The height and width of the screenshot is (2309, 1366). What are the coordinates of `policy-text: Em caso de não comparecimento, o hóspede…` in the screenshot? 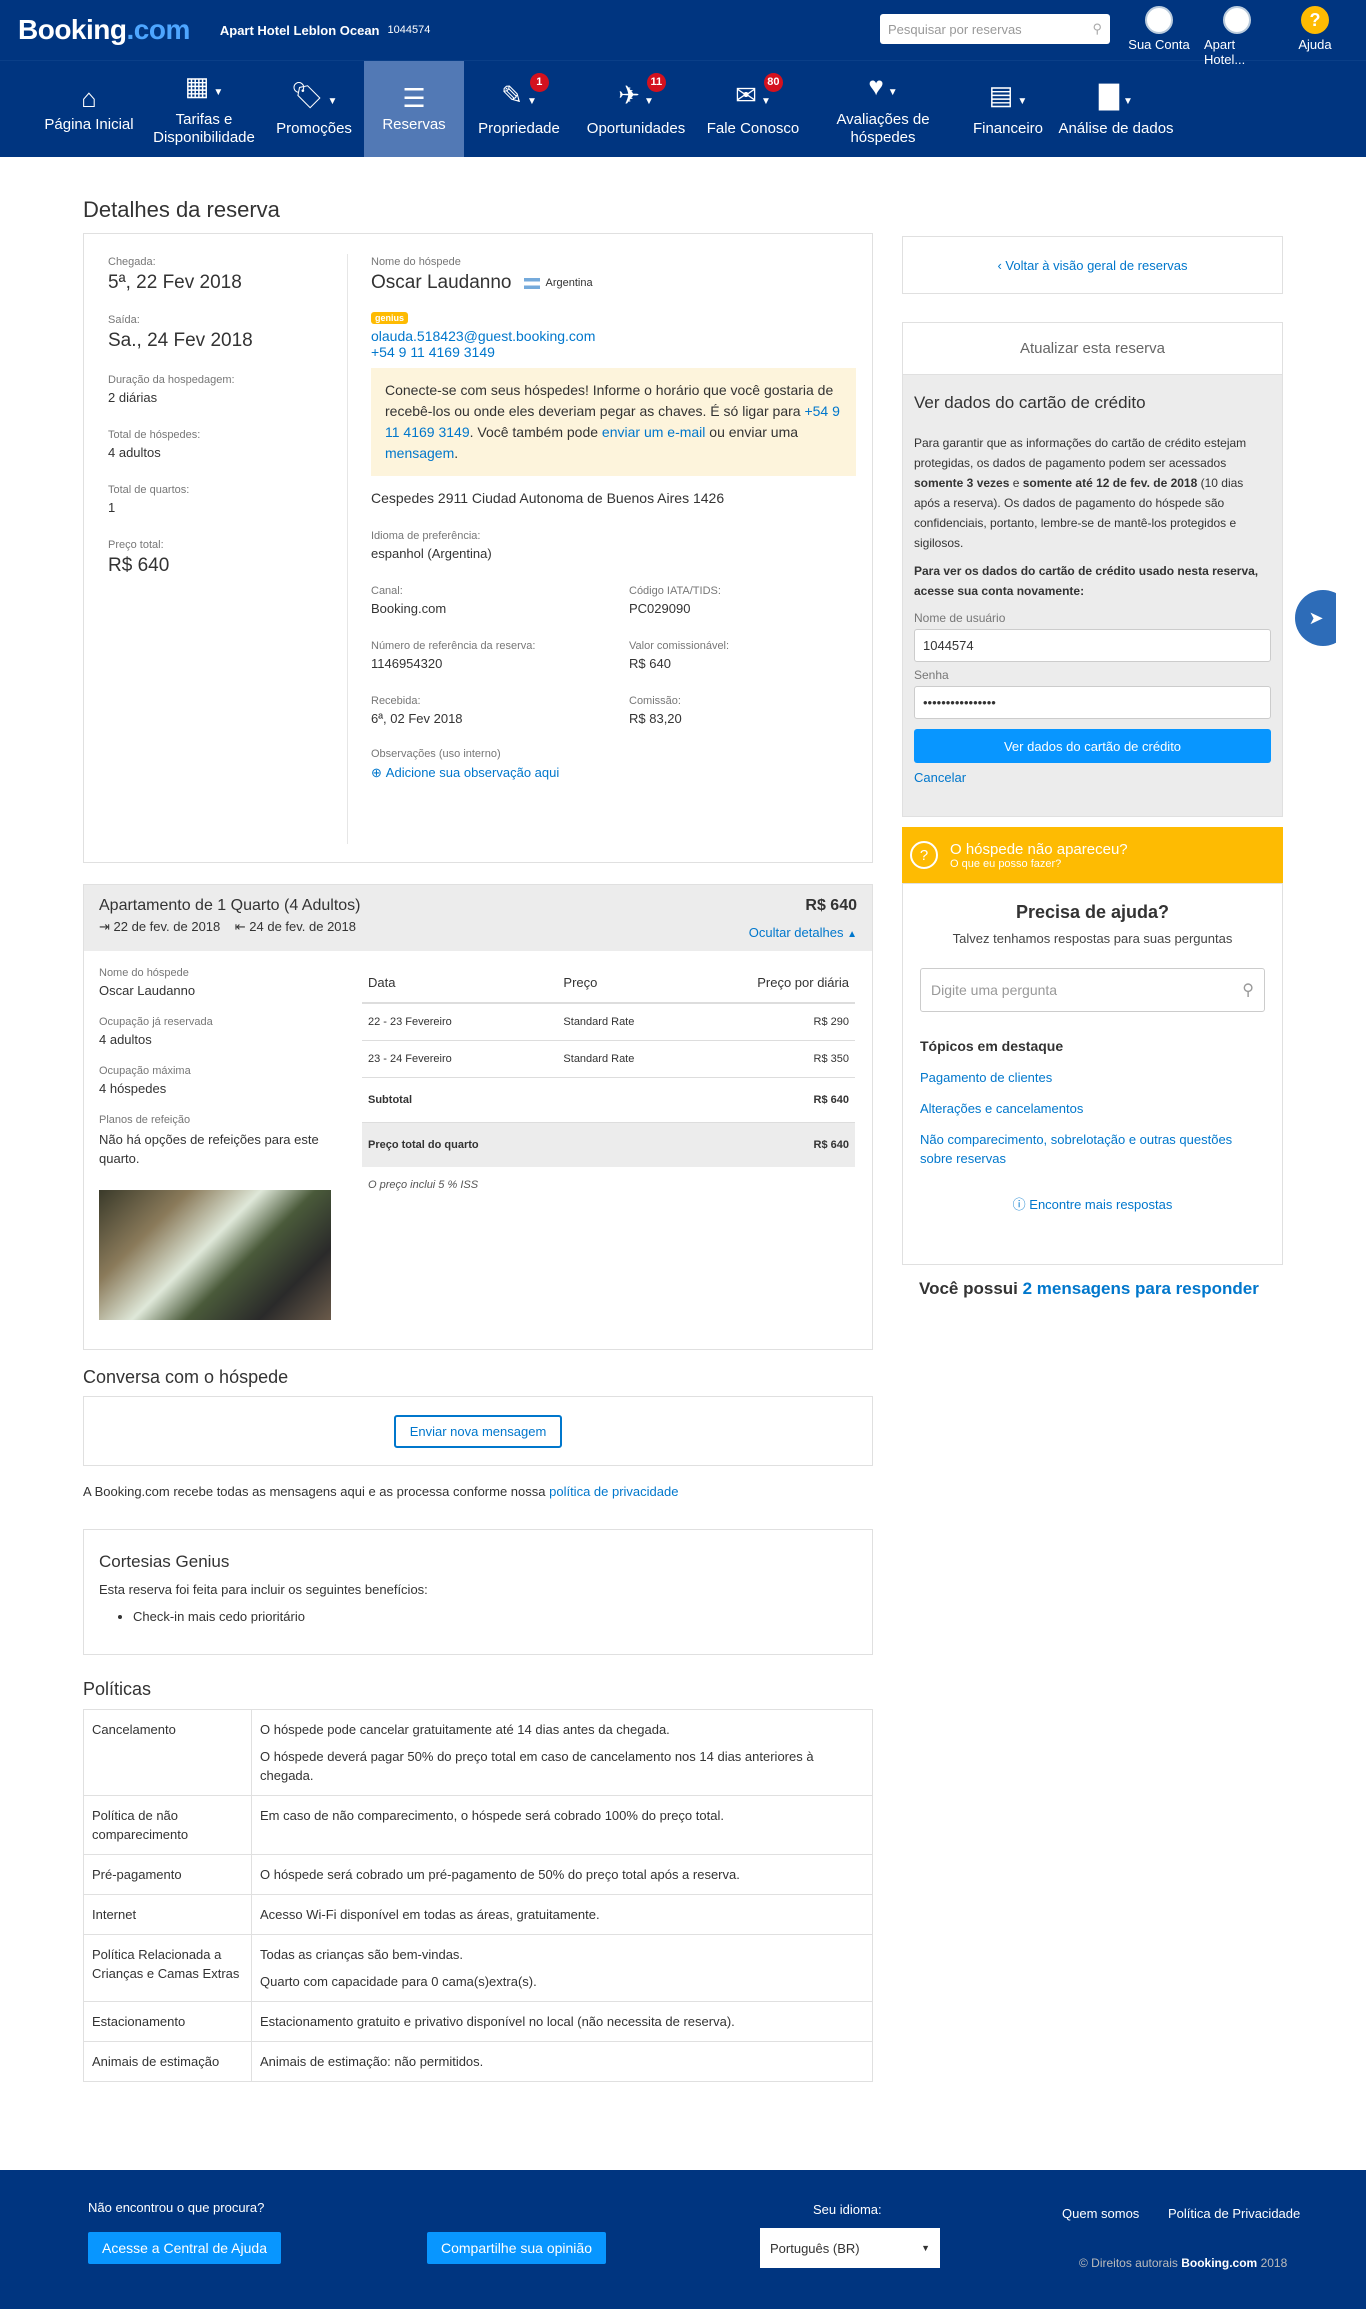 It's located at (562, 1825).